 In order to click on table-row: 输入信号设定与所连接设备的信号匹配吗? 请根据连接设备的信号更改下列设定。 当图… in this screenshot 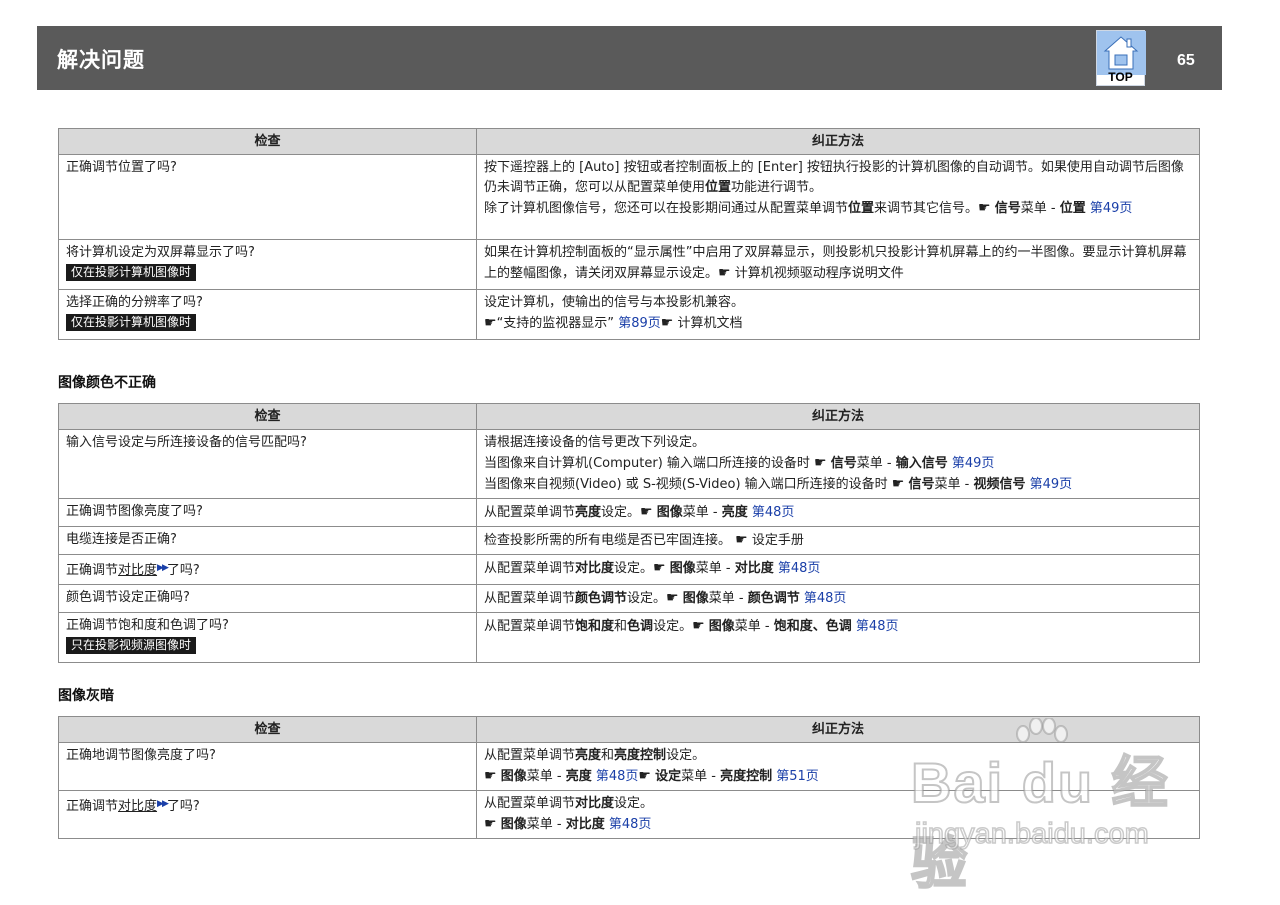, I will do `click(629, 464)`.